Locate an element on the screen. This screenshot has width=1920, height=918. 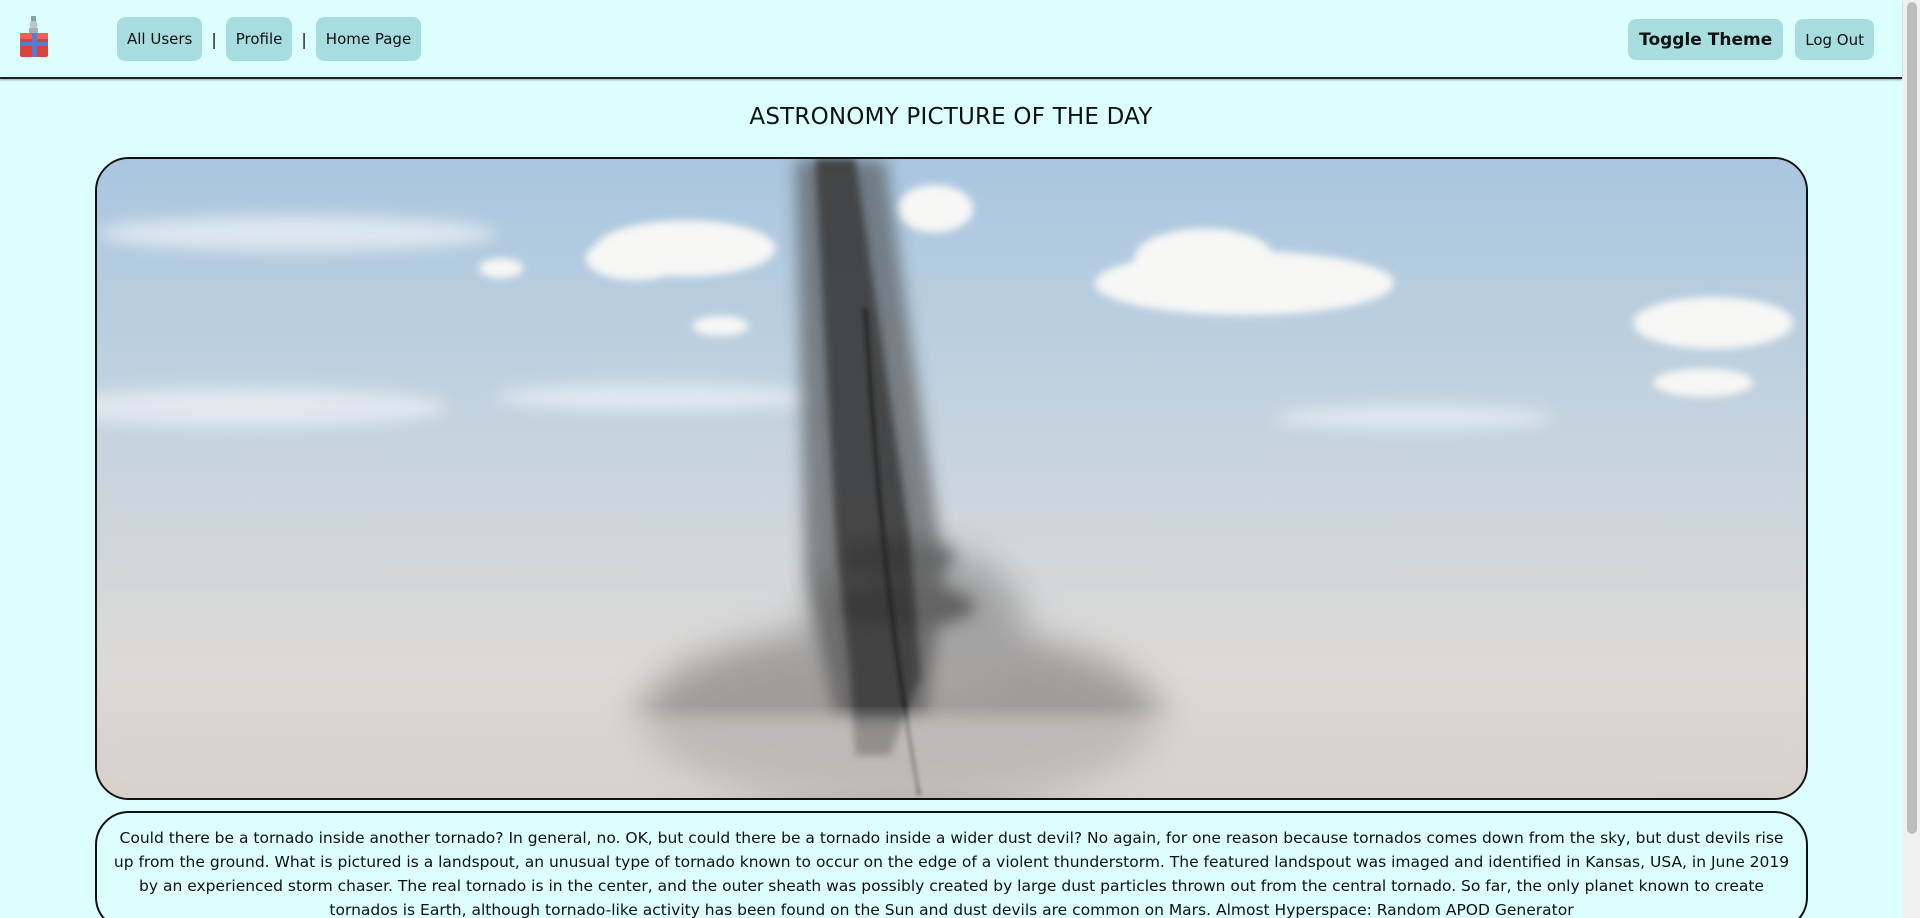
page-title: ASTRONOMY PICTURE OF THE DAY is located at coordinates (951, 117).